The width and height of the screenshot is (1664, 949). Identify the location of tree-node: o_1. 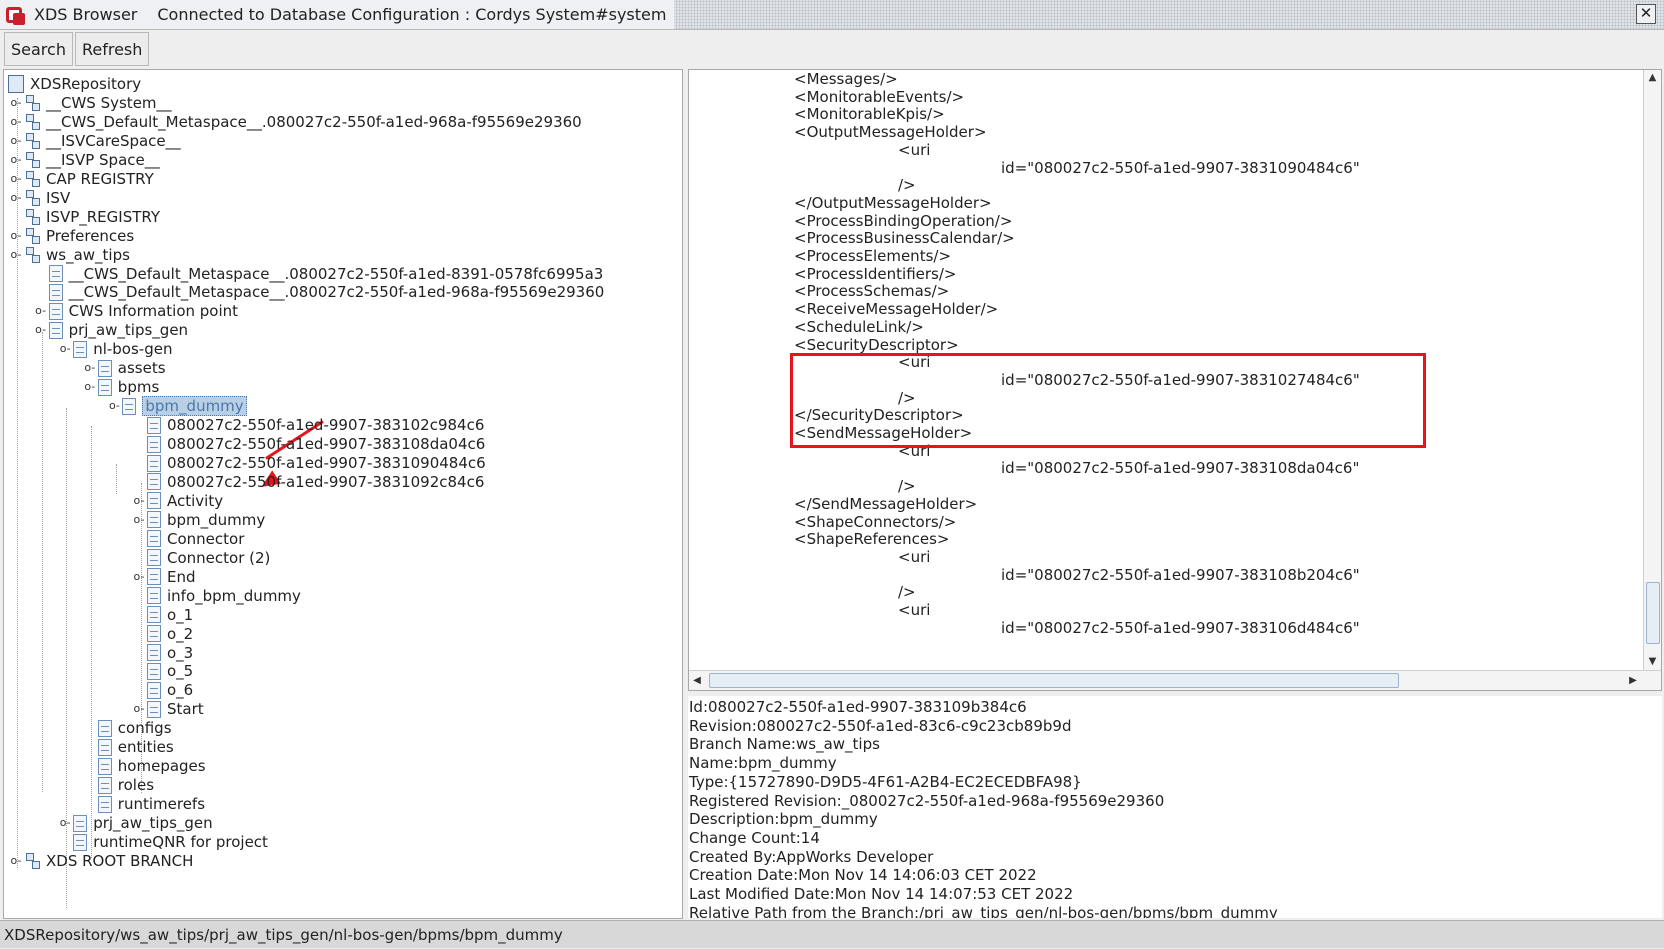
(162, 615).